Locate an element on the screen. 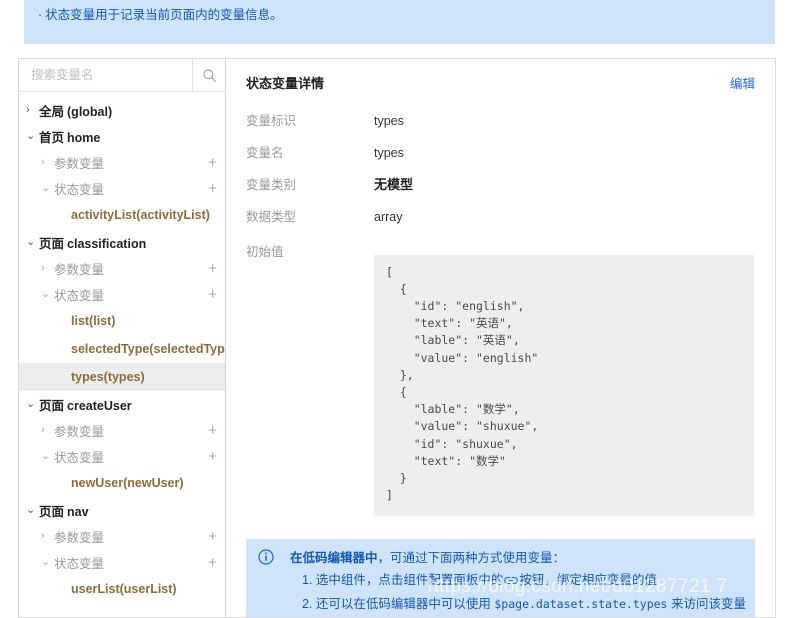  info-circle-icon is located at coordinates (268, 558).